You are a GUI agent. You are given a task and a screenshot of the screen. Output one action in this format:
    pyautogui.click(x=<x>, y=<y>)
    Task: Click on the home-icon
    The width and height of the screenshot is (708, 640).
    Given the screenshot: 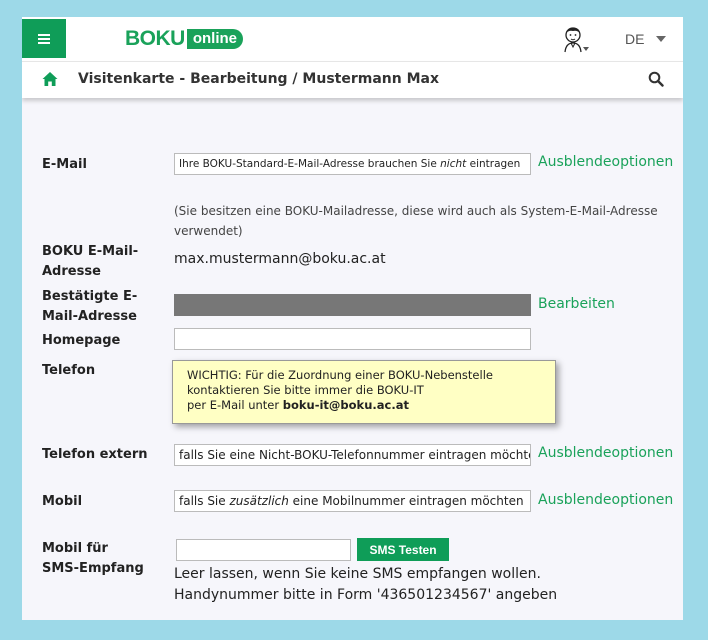 What is the action you would take?
    pyautogui.click(x=50, y=79)
    